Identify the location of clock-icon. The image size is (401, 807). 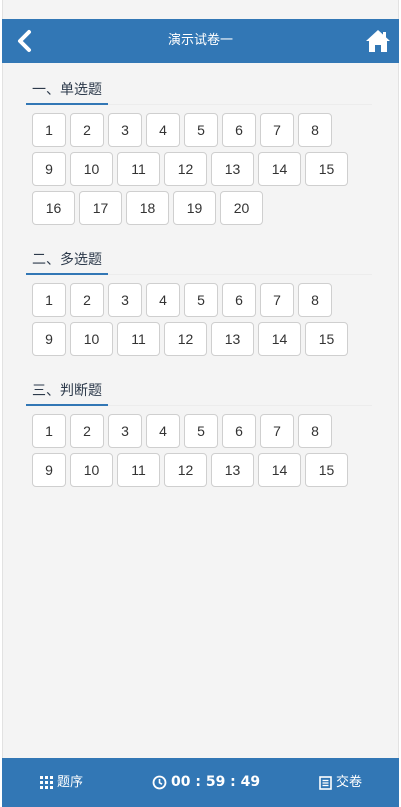
(159, 782).